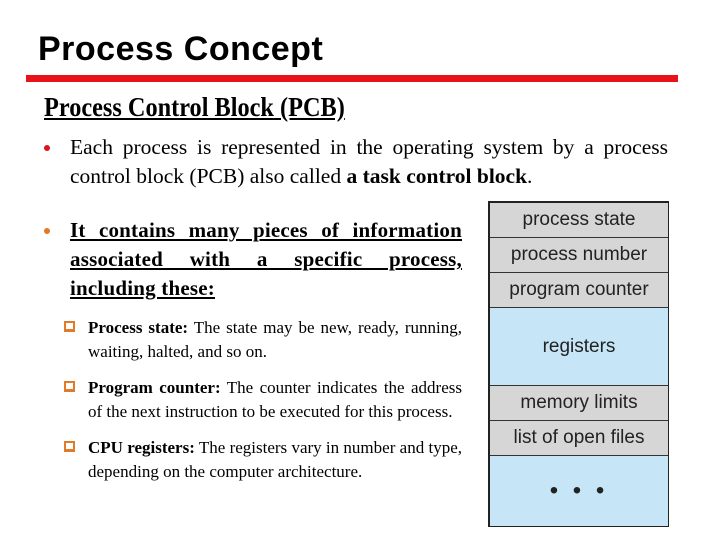 The height and width of the screenshot is (540, 720). Describe the element at coordinates (194, 107) in the screenshot. I see `slide-subtitle: Process Control Block (PCB)` at that location.